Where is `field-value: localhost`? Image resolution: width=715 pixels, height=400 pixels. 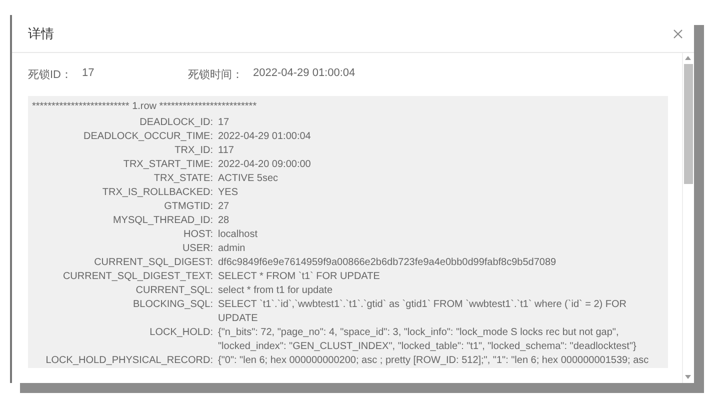
field-value: localhost is located at coordinates (238, 235).